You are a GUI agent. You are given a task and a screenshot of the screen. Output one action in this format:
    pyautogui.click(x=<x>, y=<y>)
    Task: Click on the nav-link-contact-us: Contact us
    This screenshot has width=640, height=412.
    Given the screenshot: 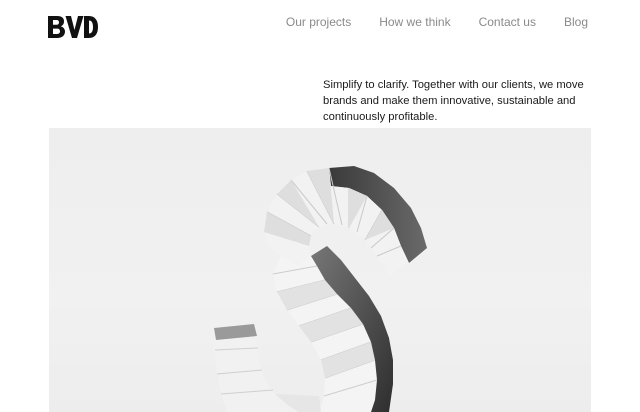 What is the action you would take?
    pyautogui.click(x=507, y=22)
    